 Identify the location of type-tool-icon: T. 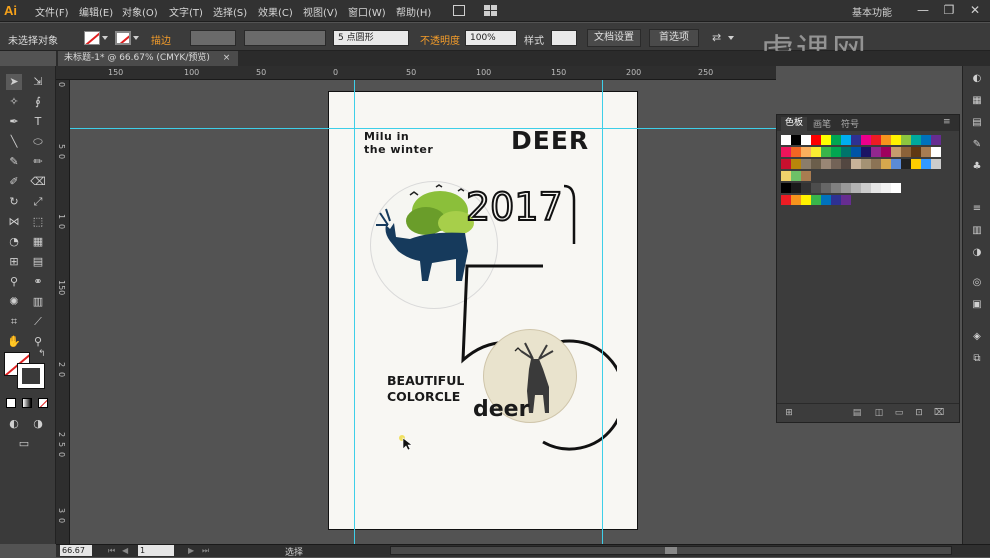
(38, 122).